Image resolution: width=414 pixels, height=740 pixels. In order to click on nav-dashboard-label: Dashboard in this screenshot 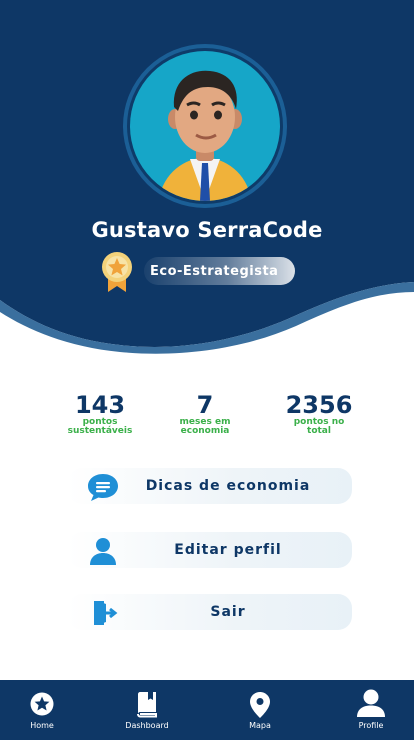, I will do `click(147, 725)`.